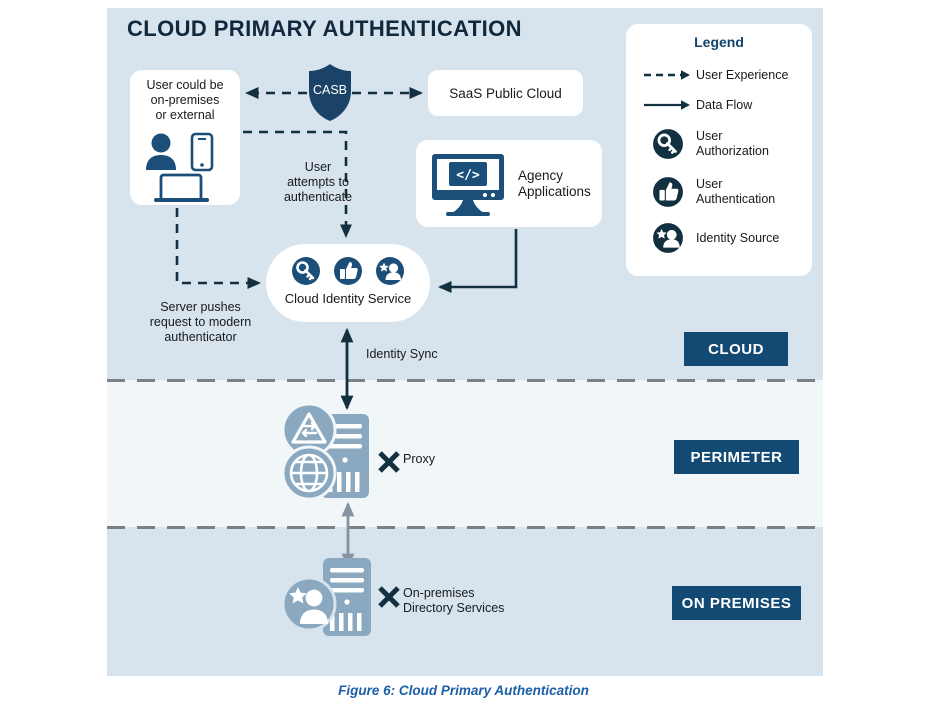  What do you see at coordinates (668, 105) in the screenshot?
I see `solid-arrow-icon` at bounding box center [668, 105].